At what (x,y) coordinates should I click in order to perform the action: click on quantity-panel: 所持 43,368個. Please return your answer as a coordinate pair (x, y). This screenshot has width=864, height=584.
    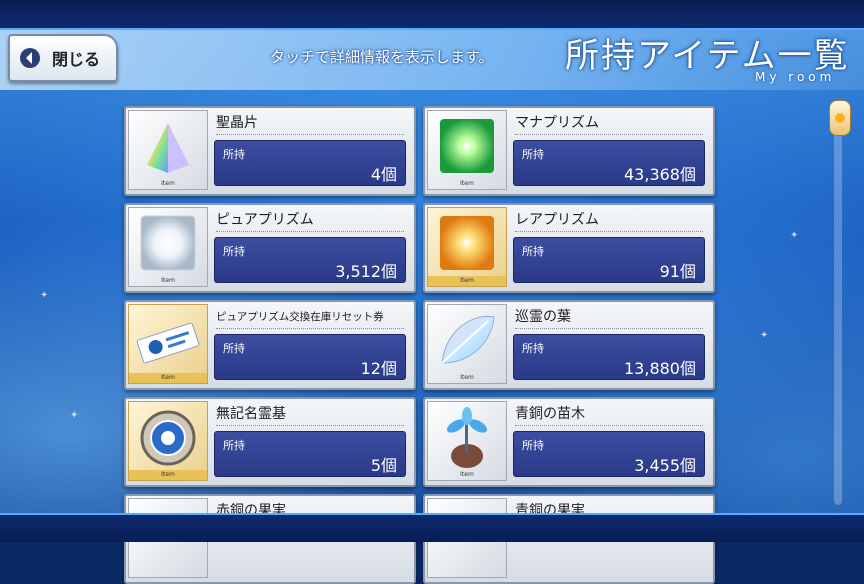
    Looking at the image, I should click on (609, 163).